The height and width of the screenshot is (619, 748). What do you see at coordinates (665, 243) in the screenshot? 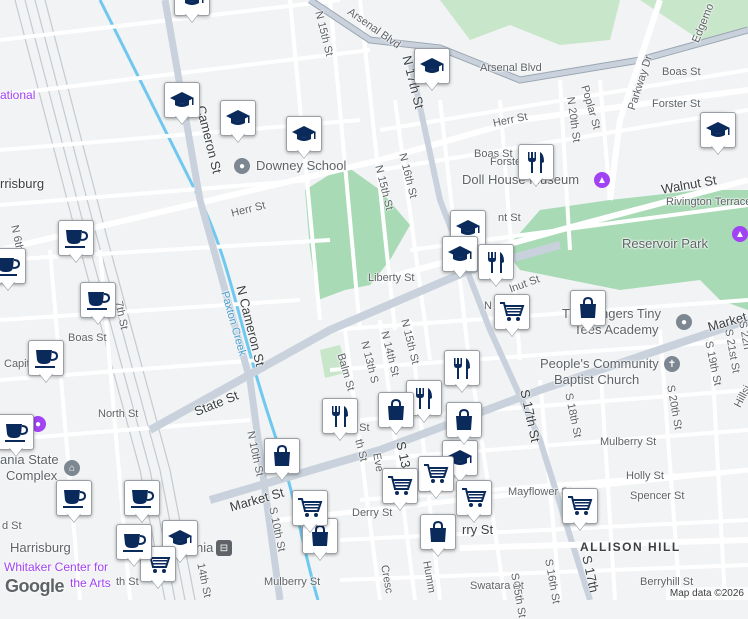
I see `place-label-reservoir-park: Reservoir Park` at bounding box center [665, 243].